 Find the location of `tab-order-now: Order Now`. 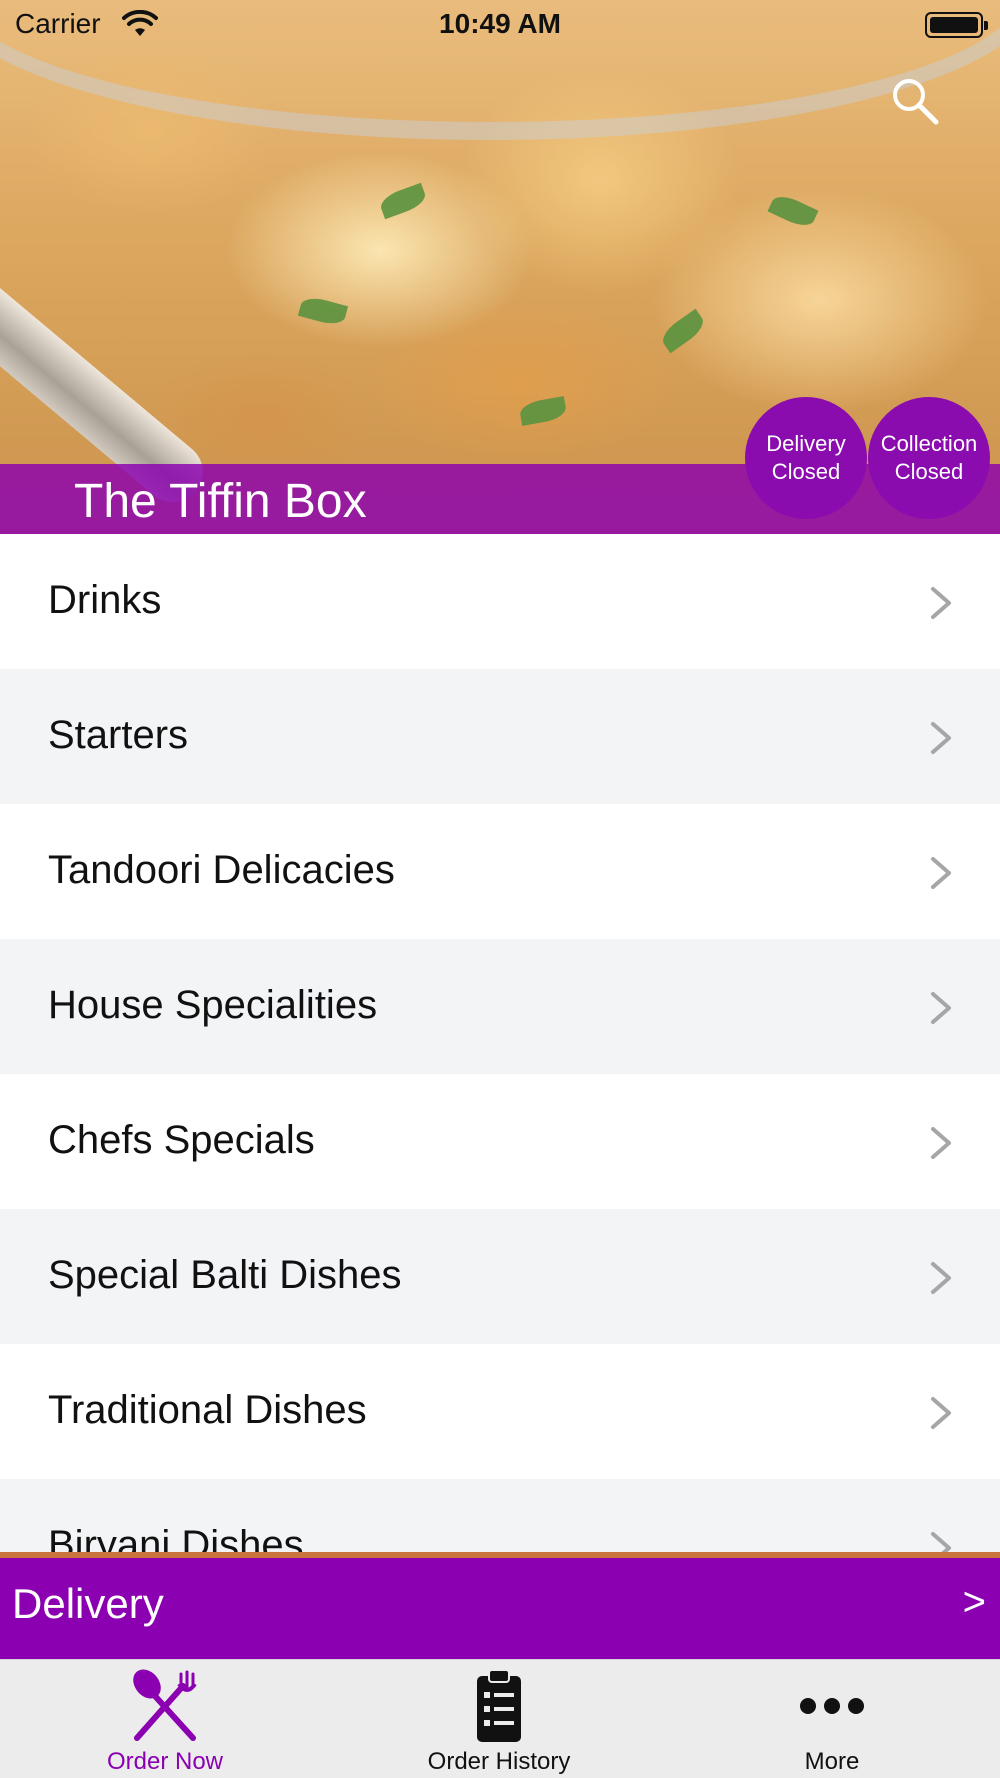

tab-order-now: Order Now is located at coordinates (165, 1719).